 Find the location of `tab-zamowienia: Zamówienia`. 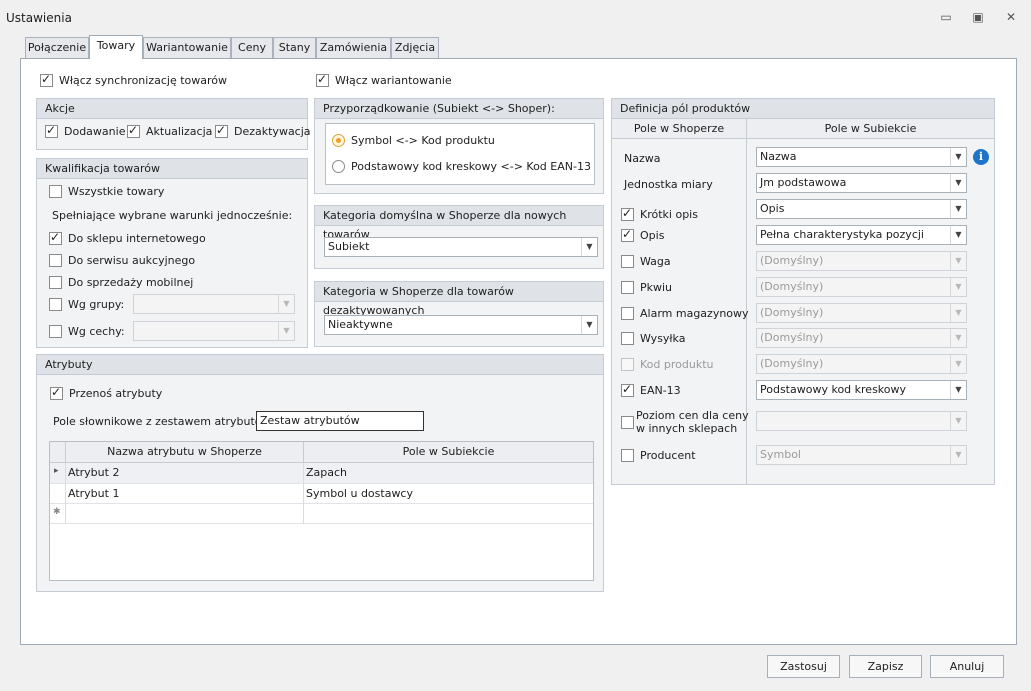

tab-zamowienia: Zamówienia is located at coordinates (353, 47).